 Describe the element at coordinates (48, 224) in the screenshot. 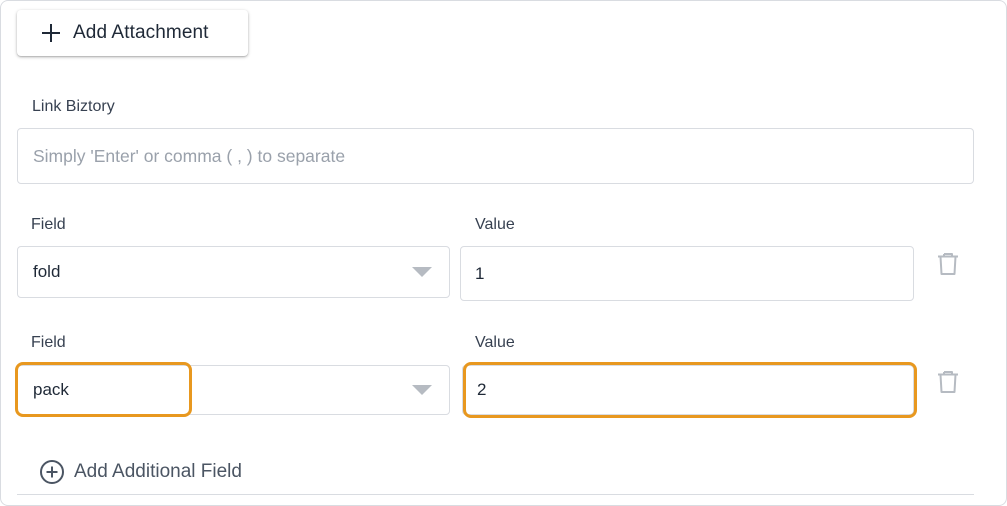

I see `field-label-1: Field` at that location.